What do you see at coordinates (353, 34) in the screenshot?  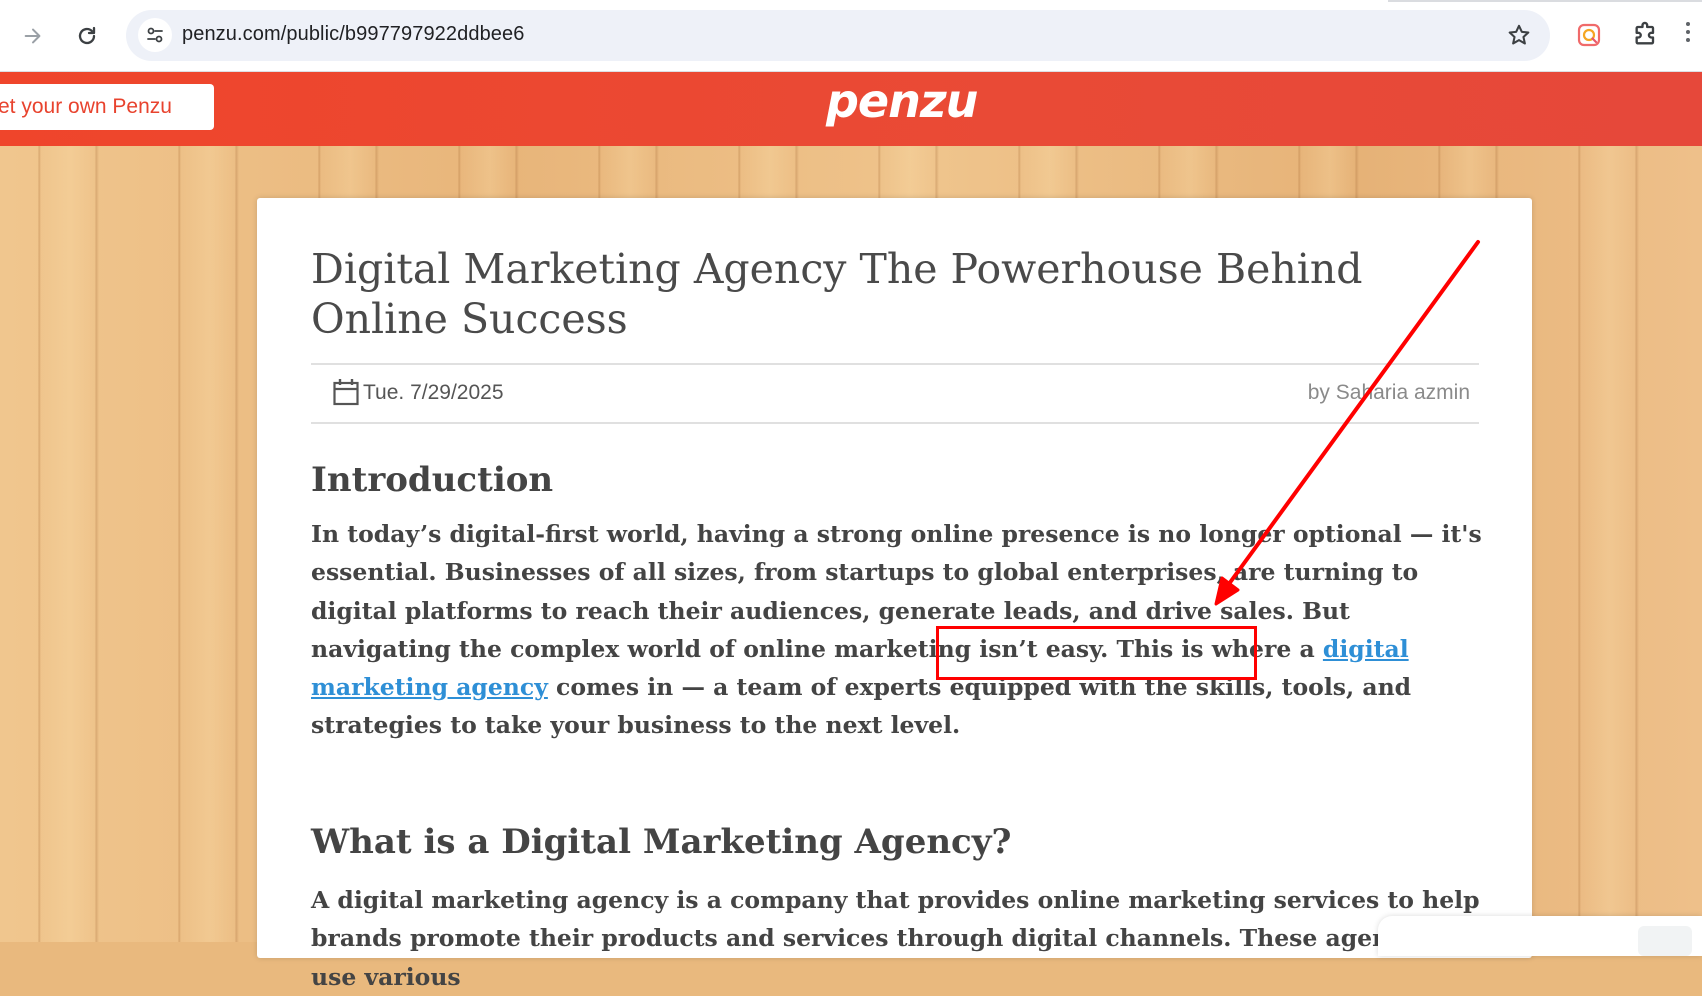 I see `url-text: penzu.com/public/b997797922ddbee6` at bounding box center [353, 34].